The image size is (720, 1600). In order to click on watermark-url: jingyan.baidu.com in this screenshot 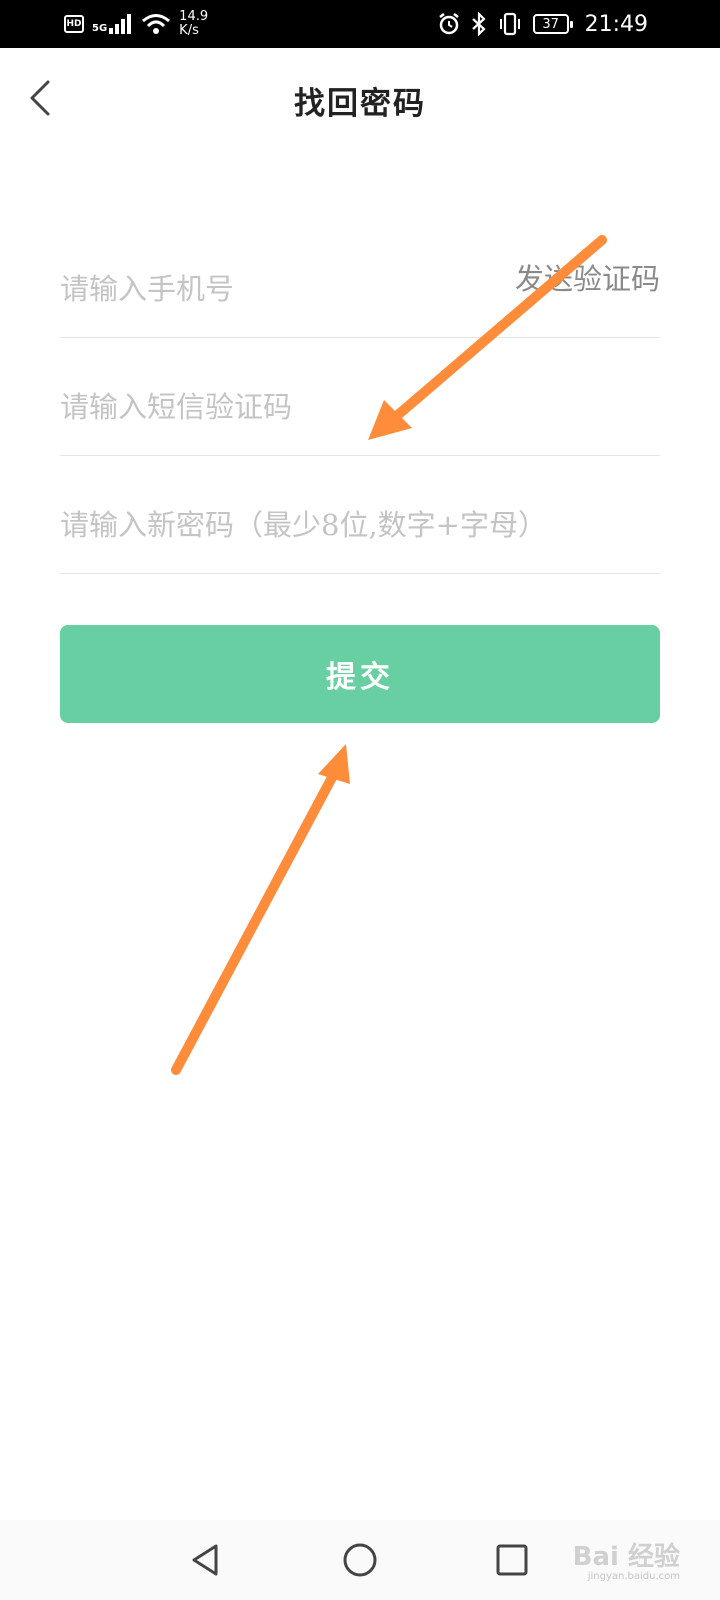, I will do `click(633, 1576)`.